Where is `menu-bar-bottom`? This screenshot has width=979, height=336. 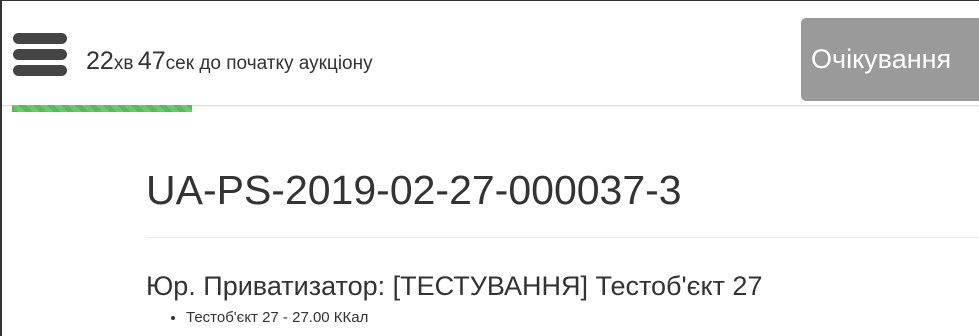 menu-bar-bottom is located at coordinates (40, 70).